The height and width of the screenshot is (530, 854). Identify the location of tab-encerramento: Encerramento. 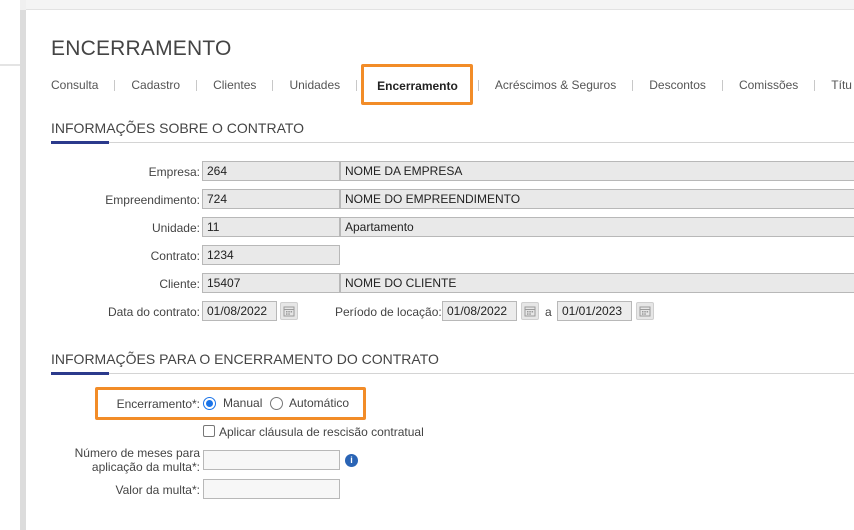
(417, 86).